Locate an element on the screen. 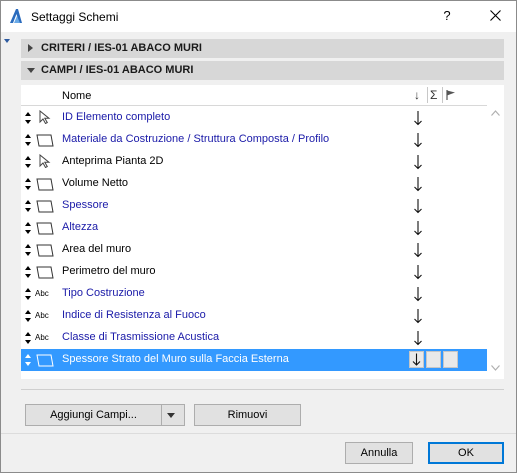 This screenshot has width=517, height=473. close-icon is located at coordinates (495, 15).